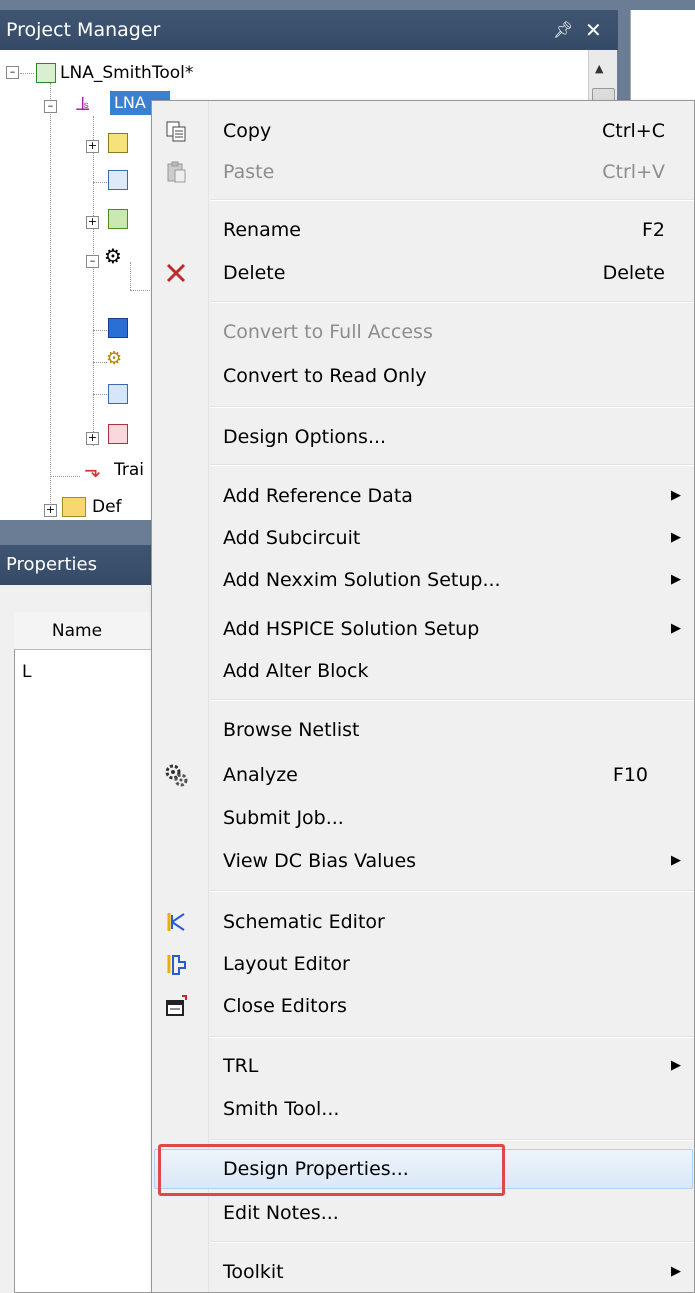  Describe the element at coordinates (423, 922) in the screenshot. I see `menu-item-schematic-editor: Schematic Editor` at that location.